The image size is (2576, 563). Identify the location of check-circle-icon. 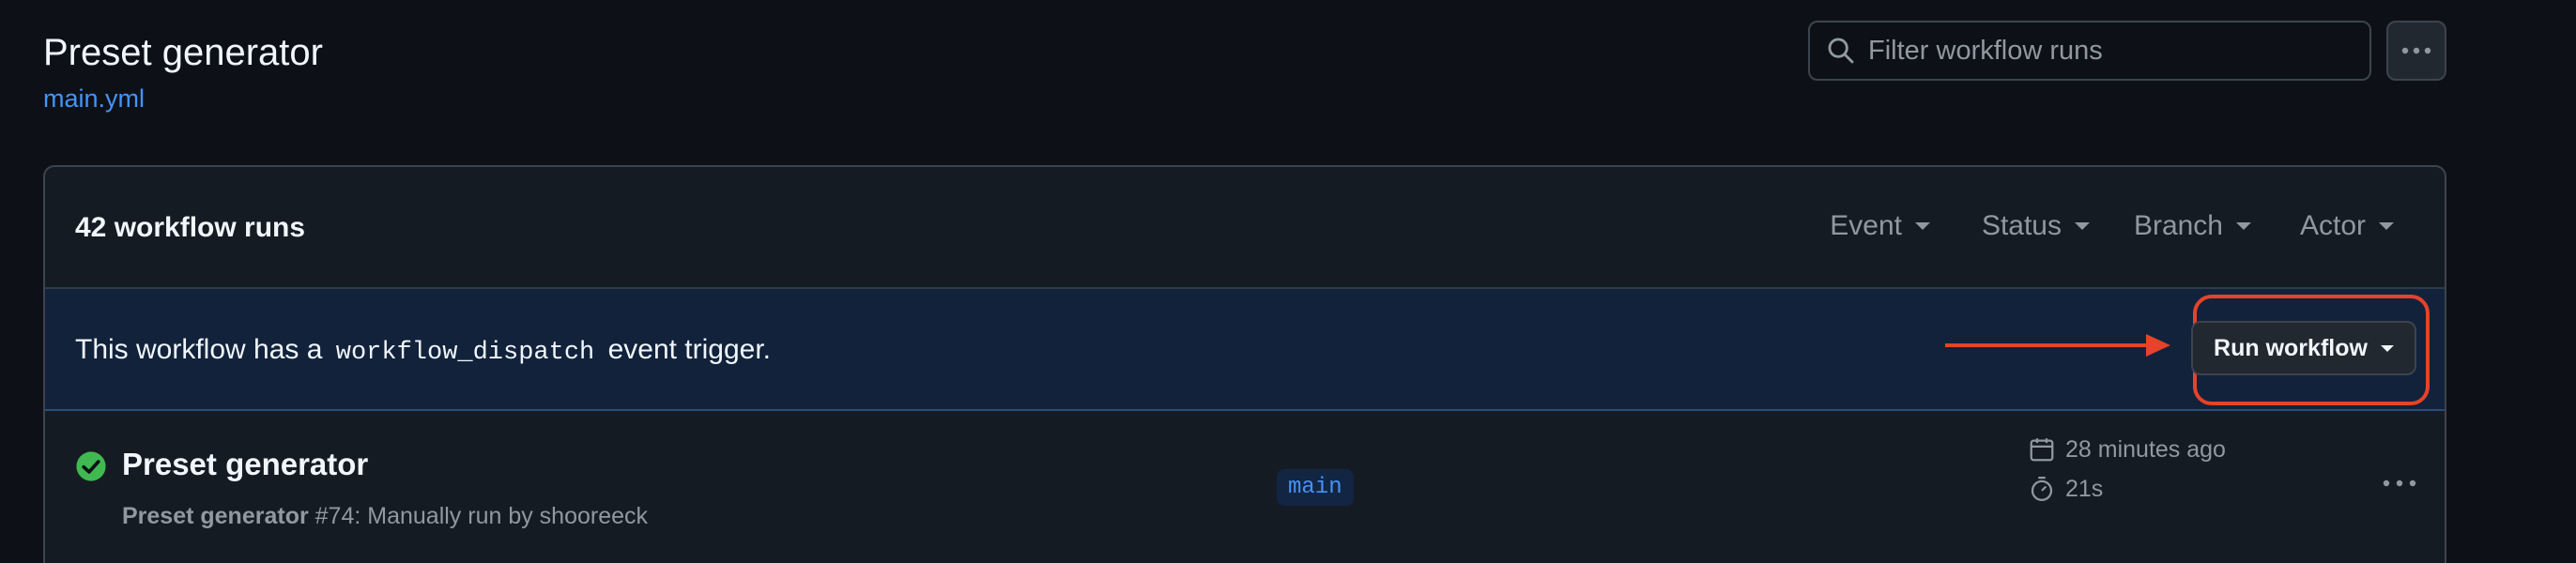
(91, 466).